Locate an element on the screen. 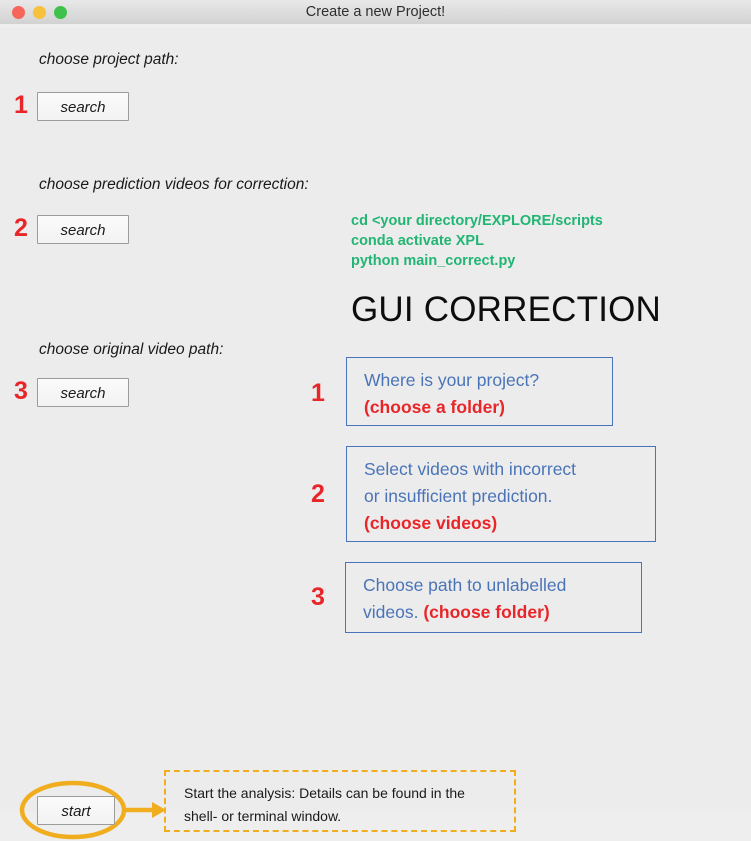 The height and width of the screenshot is (841, 751). window-titlebar: Create a new Project! is located at coordinates (375, 12).